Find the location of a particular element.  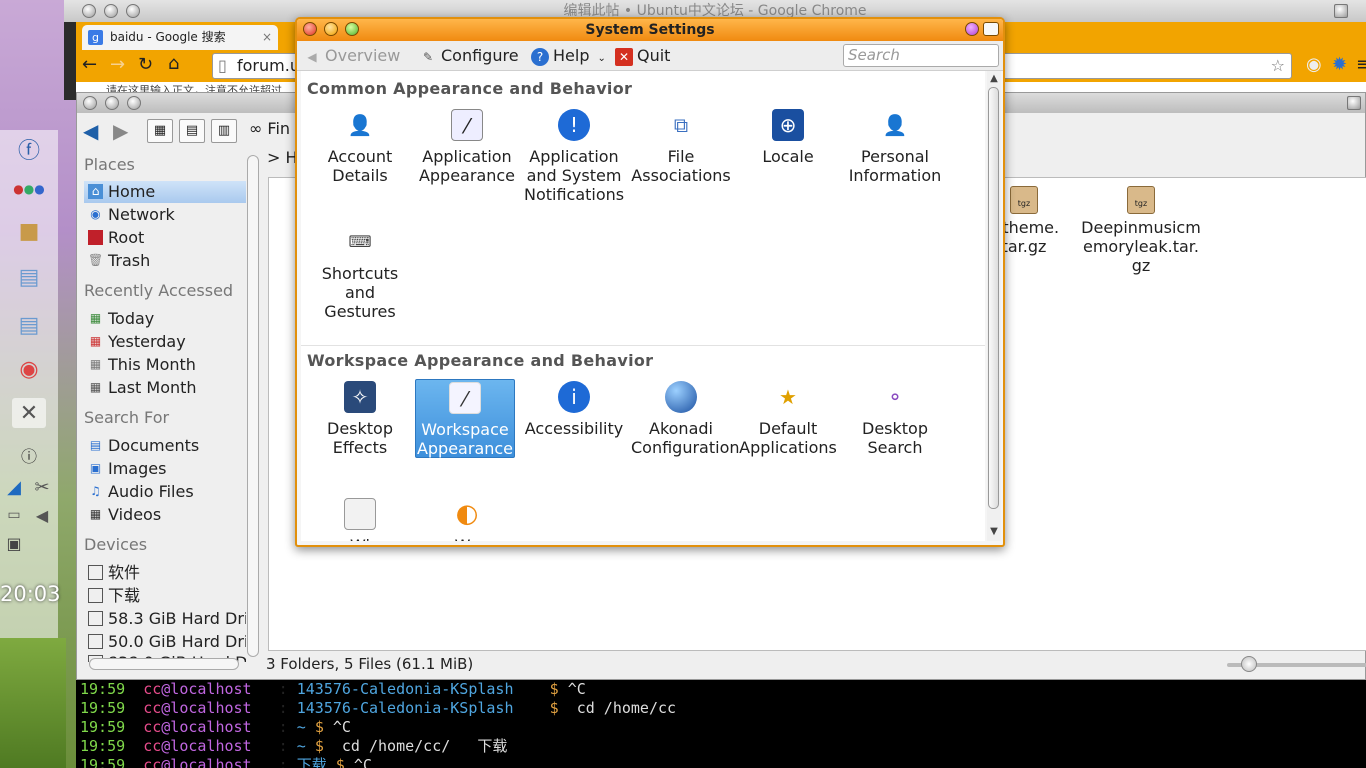

find-button: ∞ Fin is located at coordinates (269, 128).